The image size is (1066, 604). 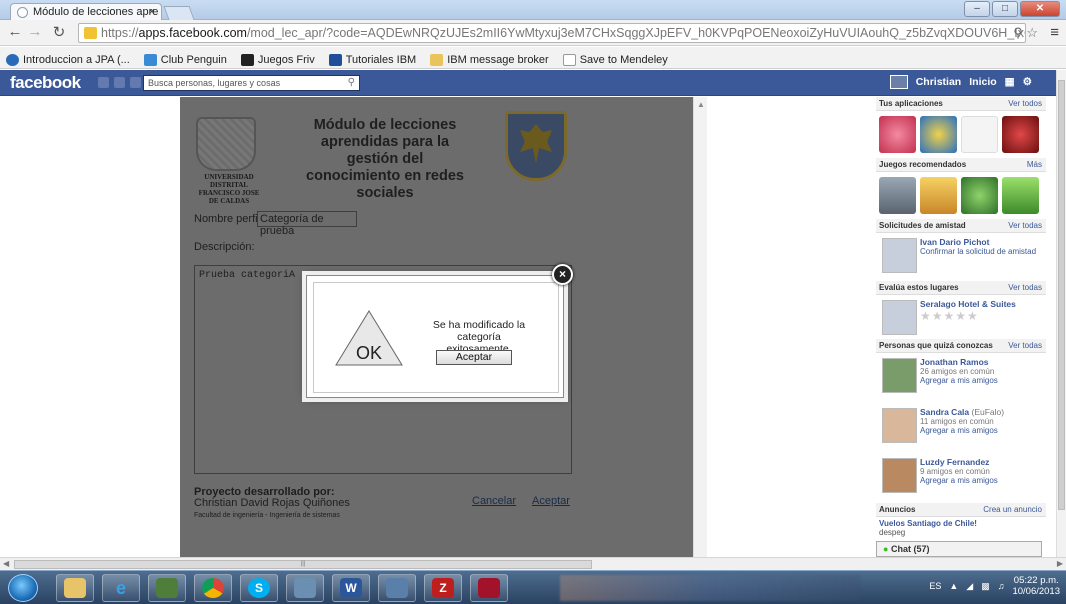 What do you see at coordinates (701, 104) in the screenshot?
I see `scroll-up-icon: ▲` at bounding box center [701, 104].